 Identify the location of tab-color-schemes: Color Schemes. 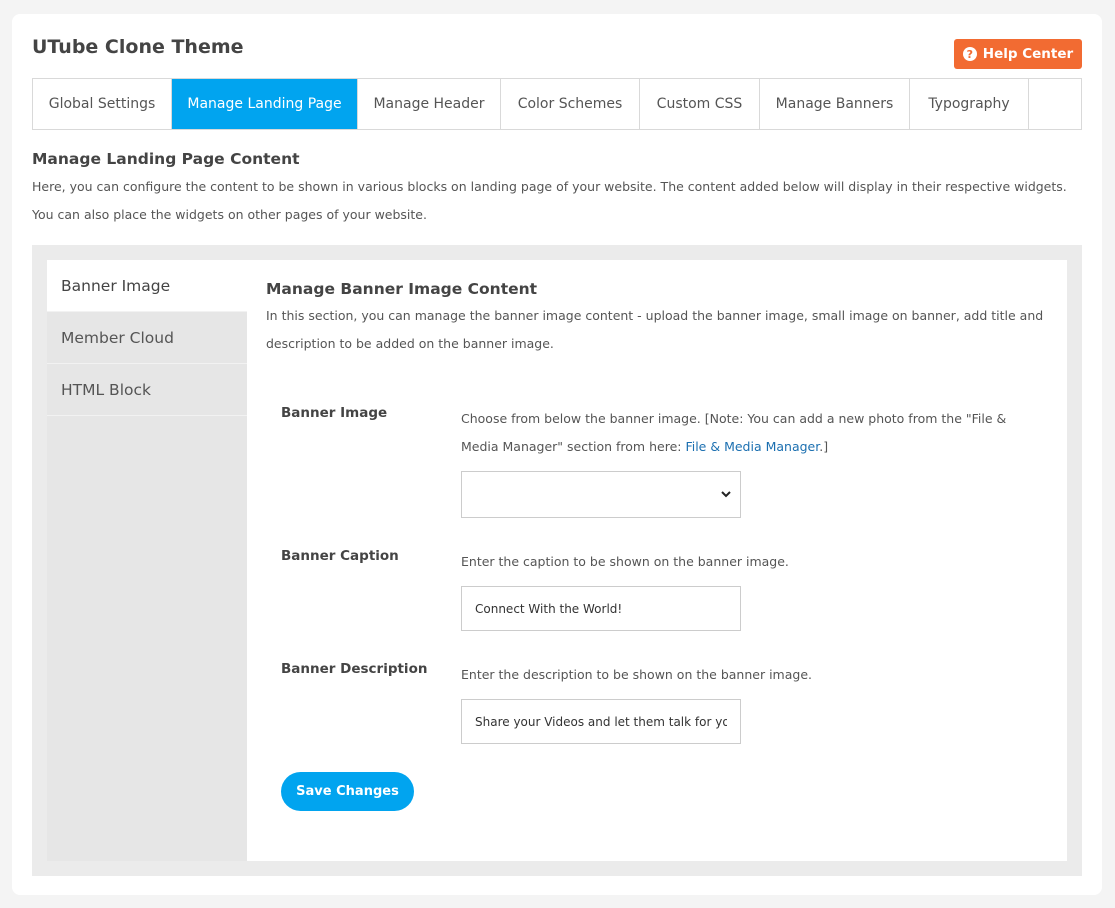
(570, 104).